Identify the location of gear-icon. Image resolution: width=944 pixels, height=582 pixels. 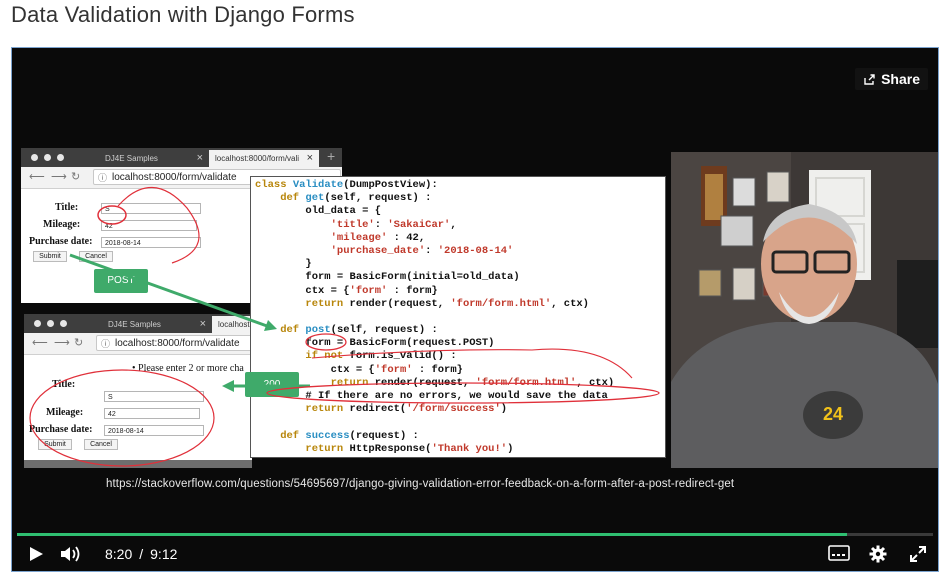
(878, 554).